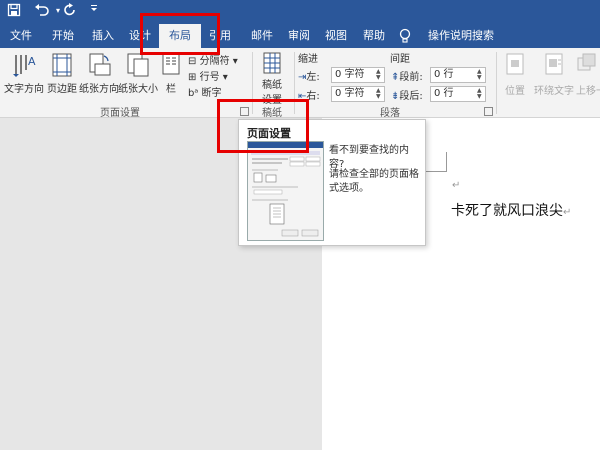  Describe the element at coordinates (515, 91) in the screenshot. I see `position-label: 位置` at that location.